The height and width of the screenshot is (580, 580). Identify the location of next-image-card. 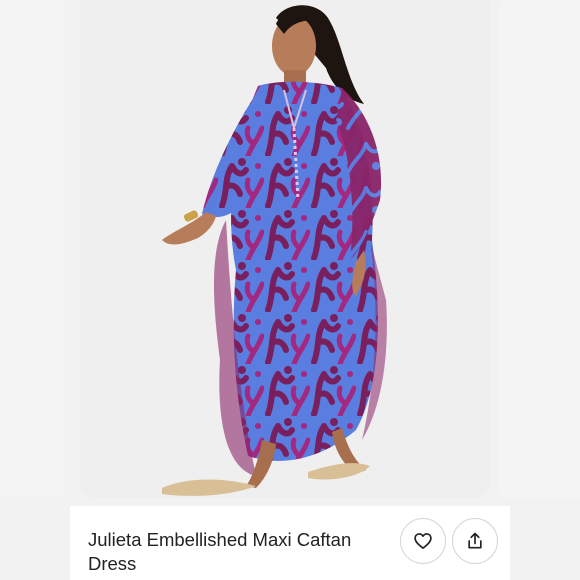
(539, 249).